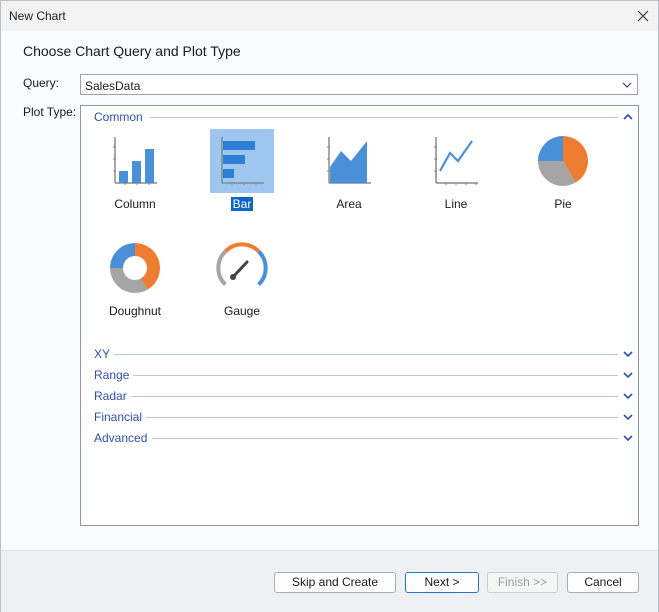 The height and width of the screenshot is (612, 659). I want to click on chart-type-column, so click(135, 161).